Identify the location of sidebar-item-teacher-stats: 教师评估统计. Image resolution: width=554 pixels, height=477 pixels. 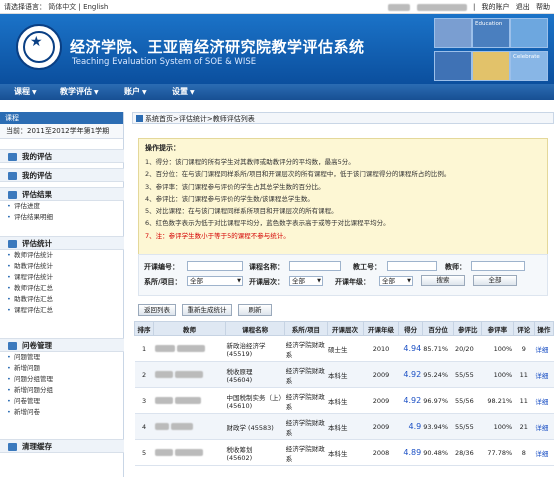
(62, 255).